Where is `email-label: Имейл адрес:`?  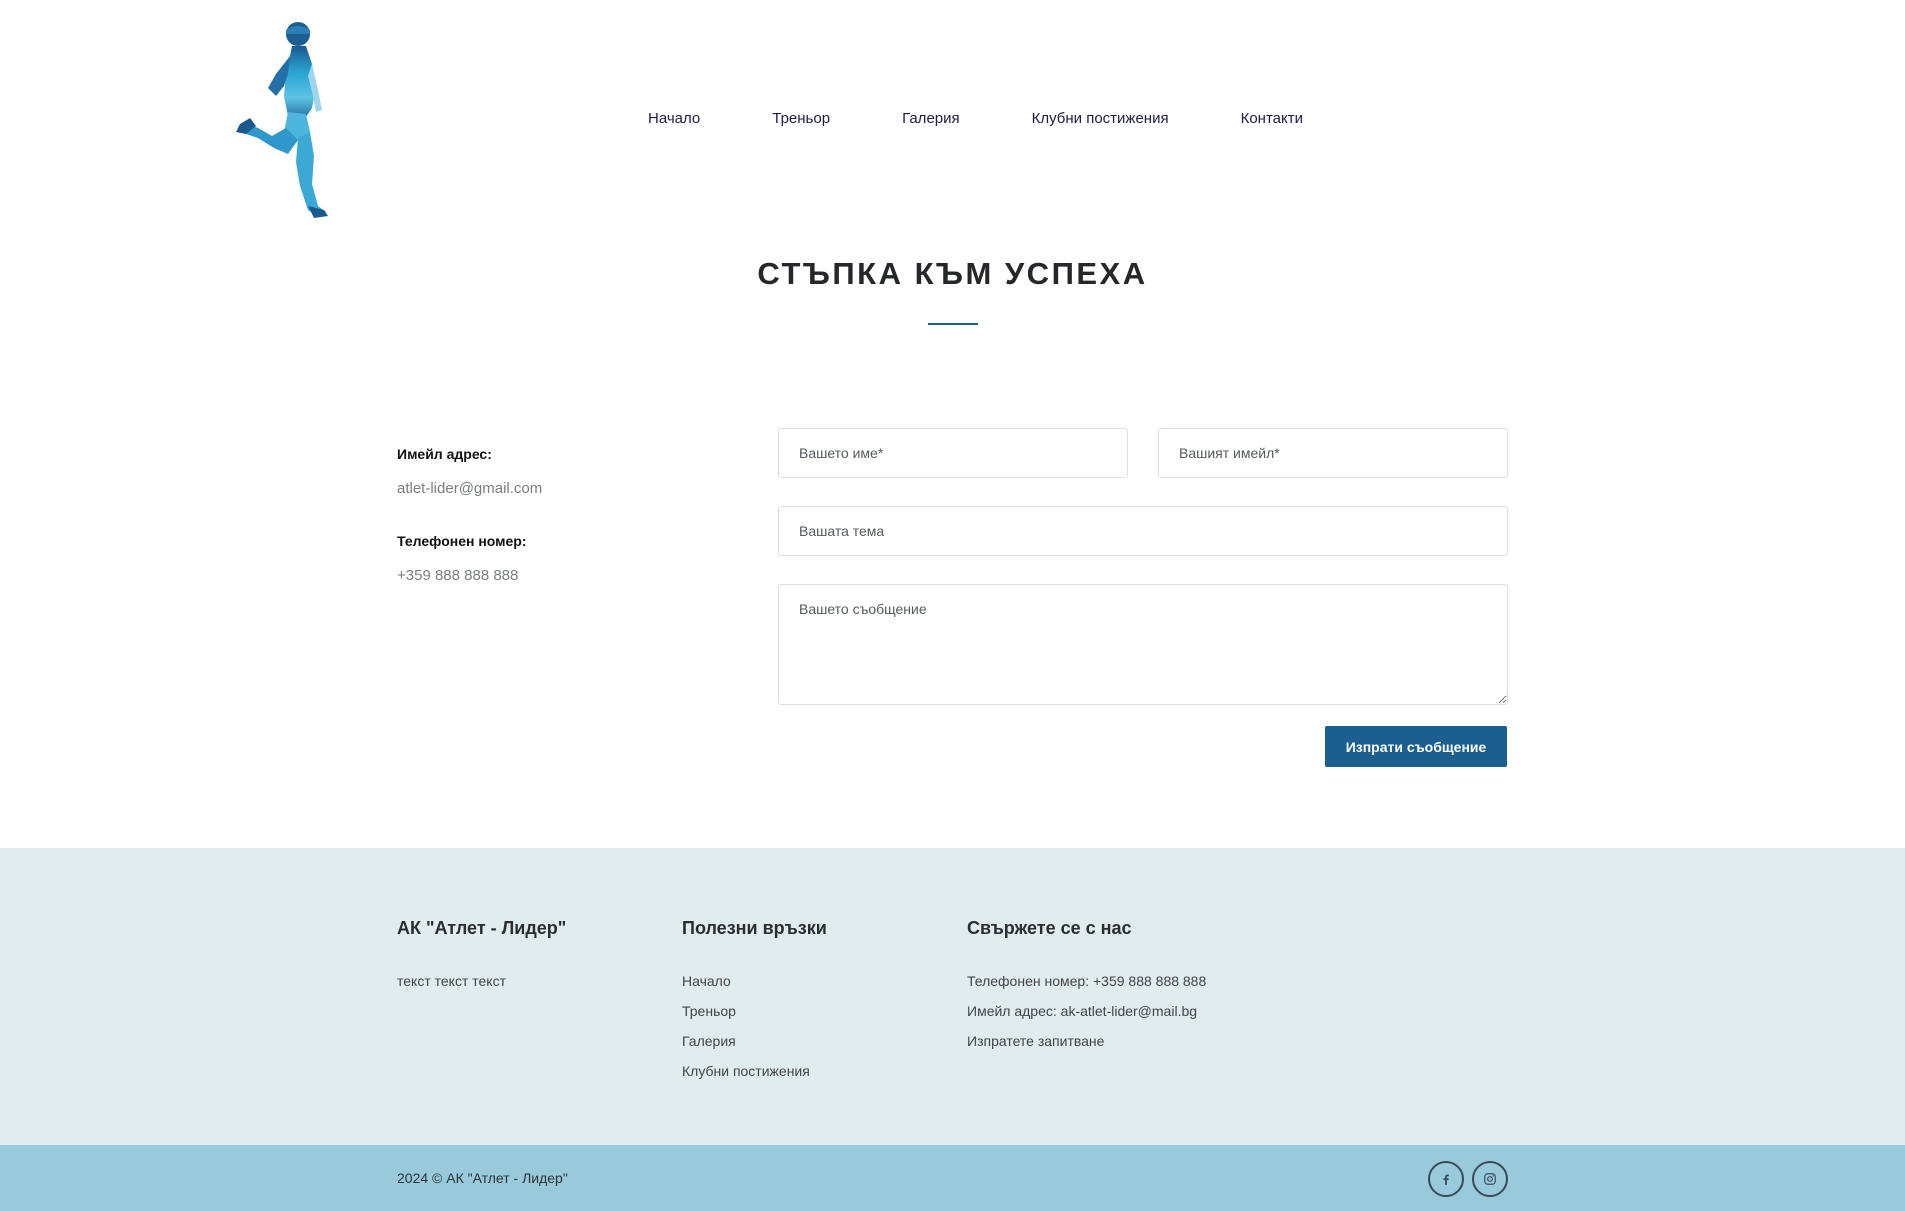 email-label: Имейл адрес: is located at coordinates (444, 454).